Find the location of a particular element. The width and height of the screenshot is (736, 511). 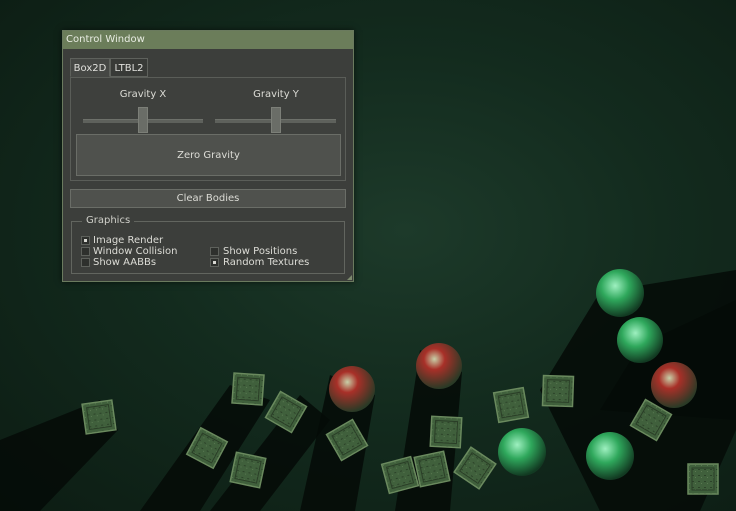

image-render-checkbox is located at coordinates (85, 240).